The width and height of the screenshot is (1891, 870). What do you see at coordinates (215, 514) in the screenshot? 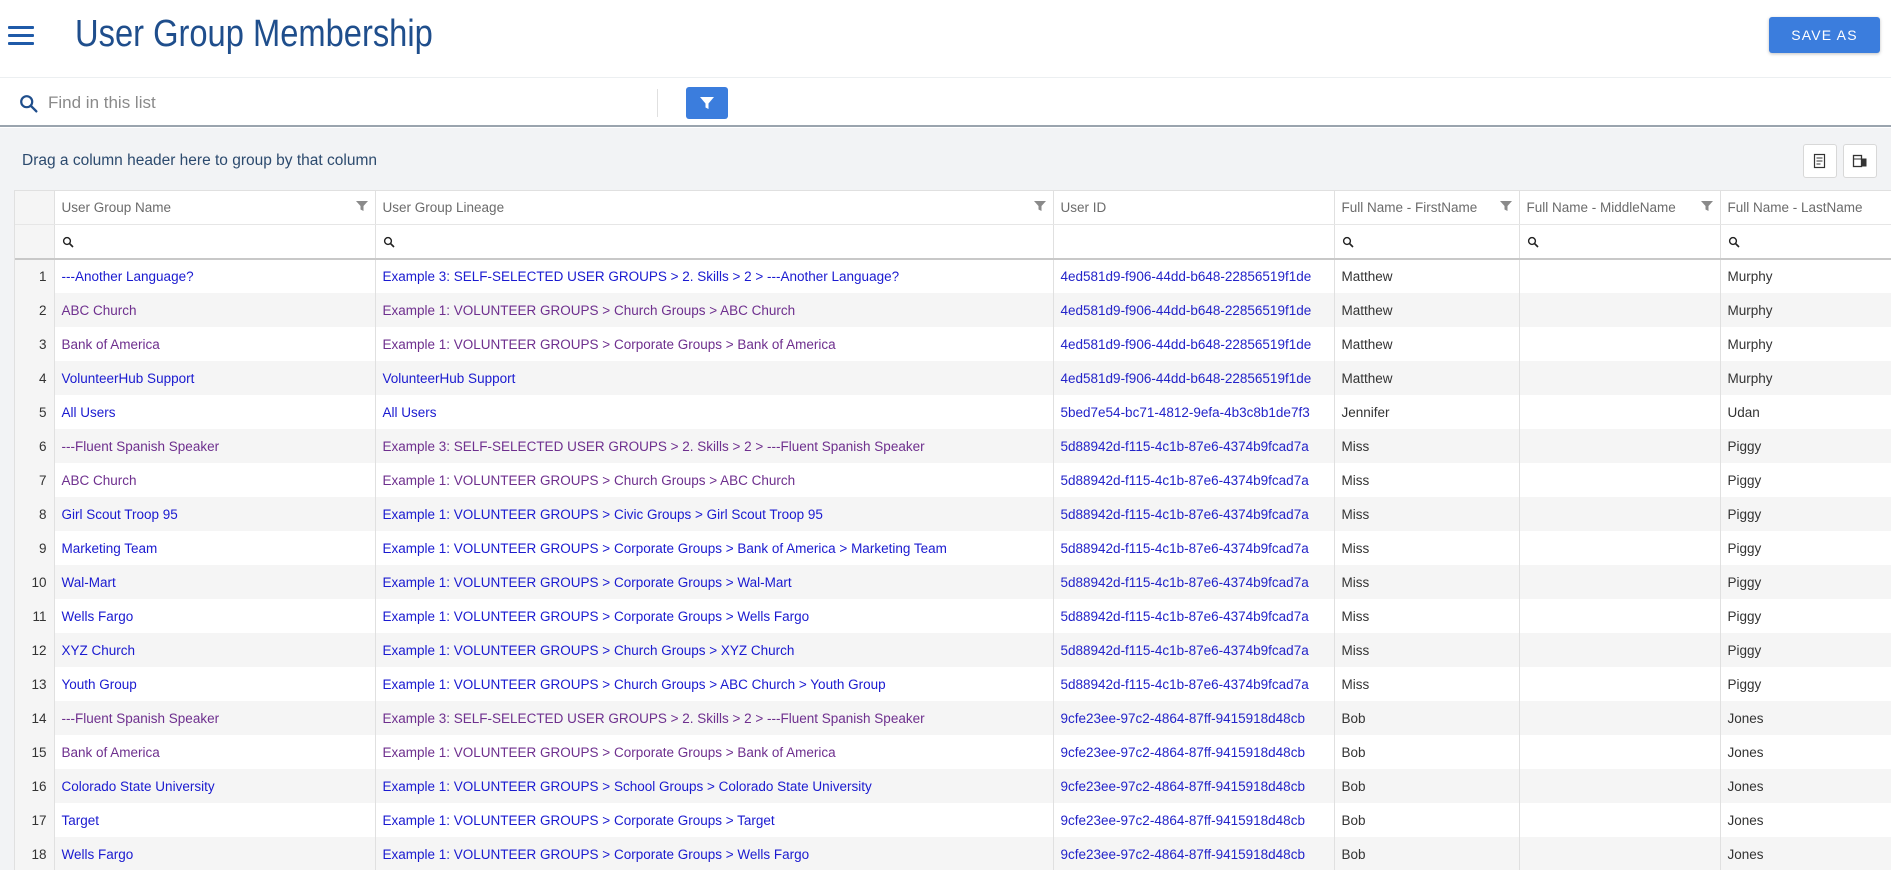
I see `user-group-name-link: Girl Scout Troop 95` at bounding box center [215, 514].